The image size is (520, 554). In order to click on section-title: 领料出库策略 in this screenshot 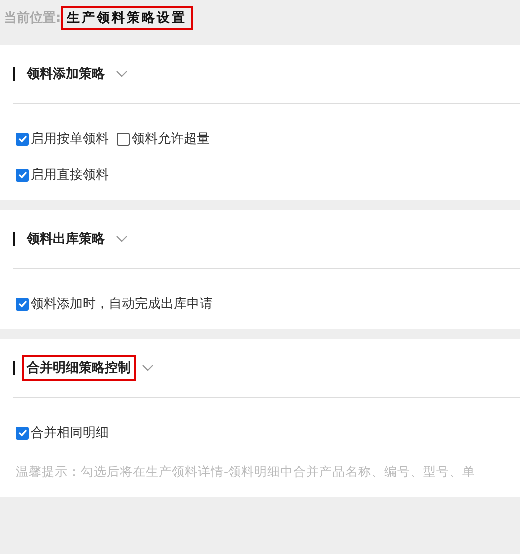, I will do `click(66, 239)`.